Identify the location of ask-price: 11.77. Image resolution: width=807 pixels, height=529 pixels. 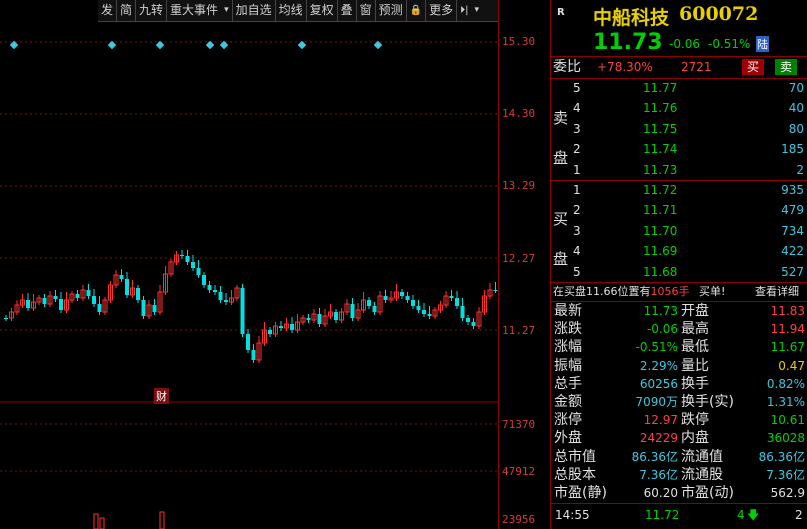
(660, 88).